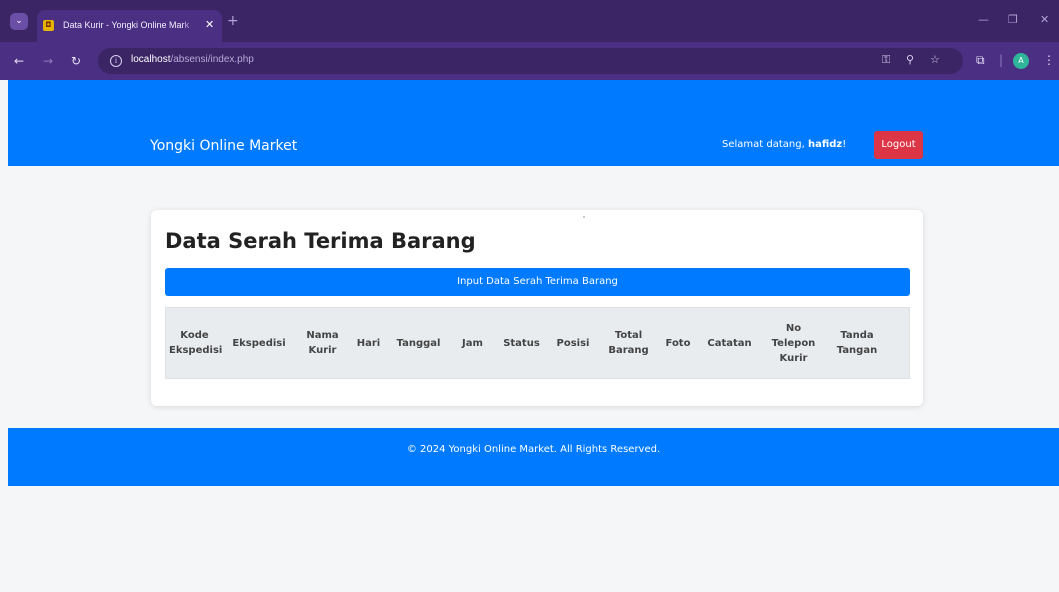 This screenshot has width=1059, height=592. I want to click on column-header: Total Barang, so click(628, 343).